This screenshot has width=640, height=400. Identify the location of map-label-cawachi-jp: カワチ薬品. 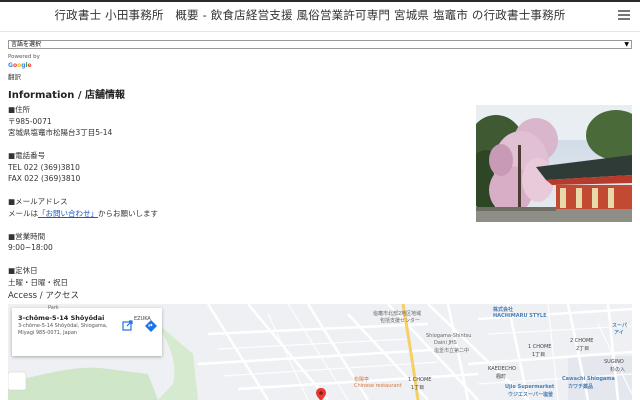
(581, 387).